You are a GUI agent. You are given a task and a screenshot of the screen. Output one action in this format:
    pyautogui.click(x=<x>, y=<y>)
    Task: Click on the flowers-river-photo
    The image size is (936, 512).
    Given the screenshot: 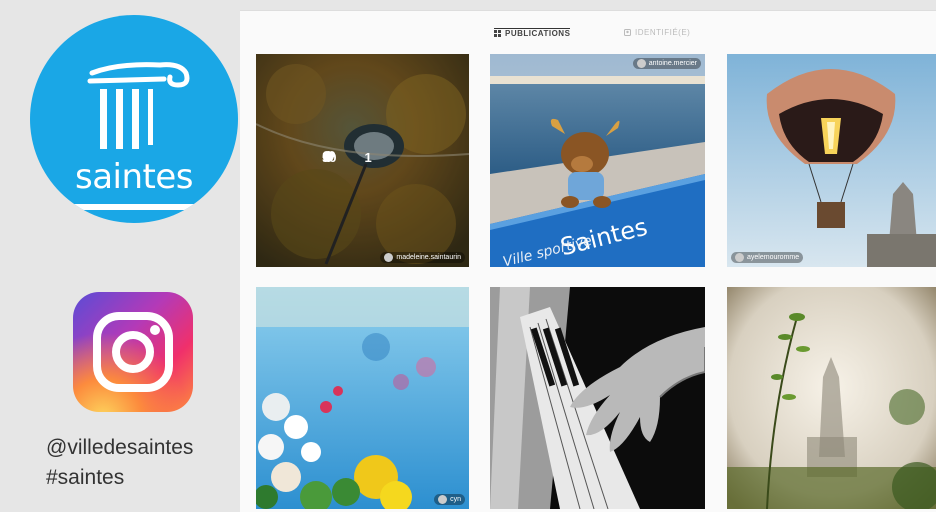 What is the action you would take?
    pyautogui.click(x=362, y=398)
    